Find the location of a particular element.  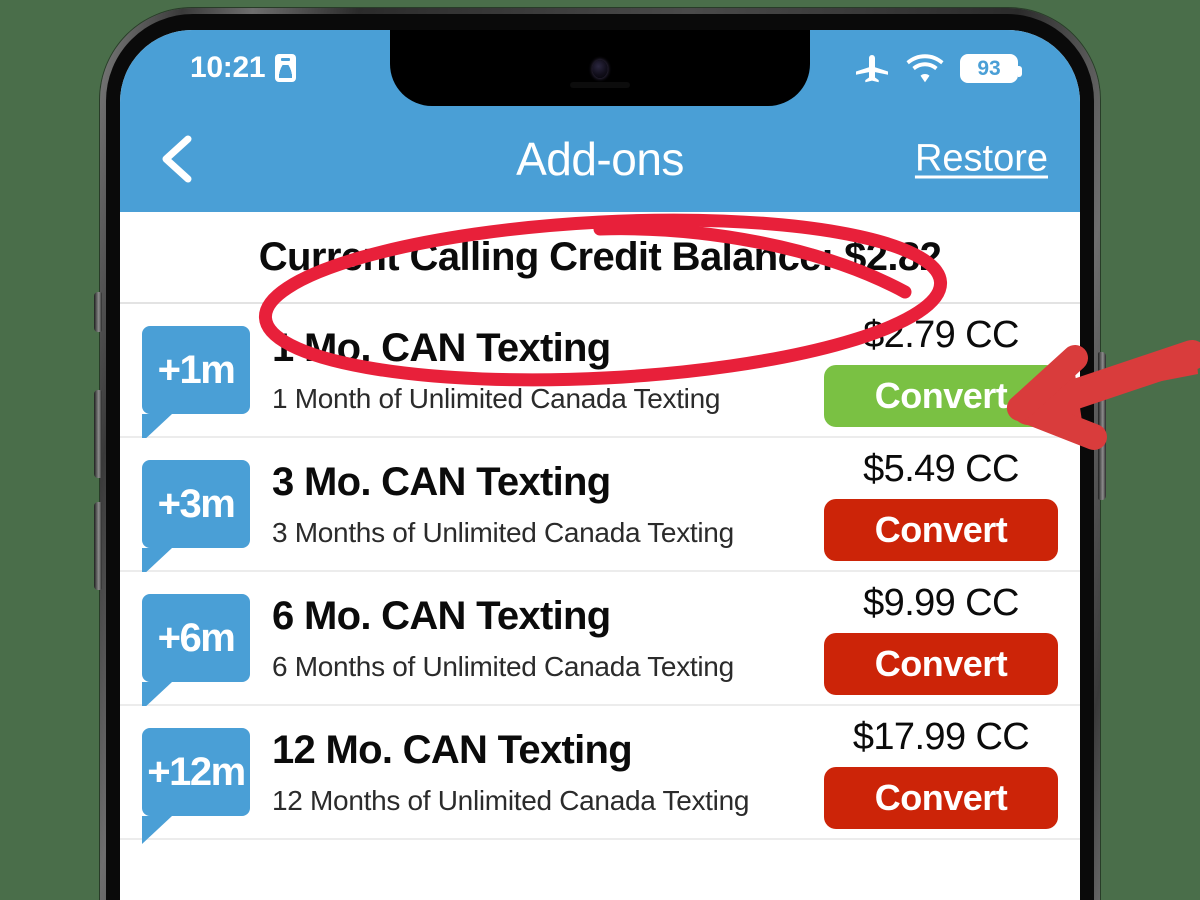

addon-subtitle: 1 Month of Unlimited Canada Texting is located at coordinates (496, 398).